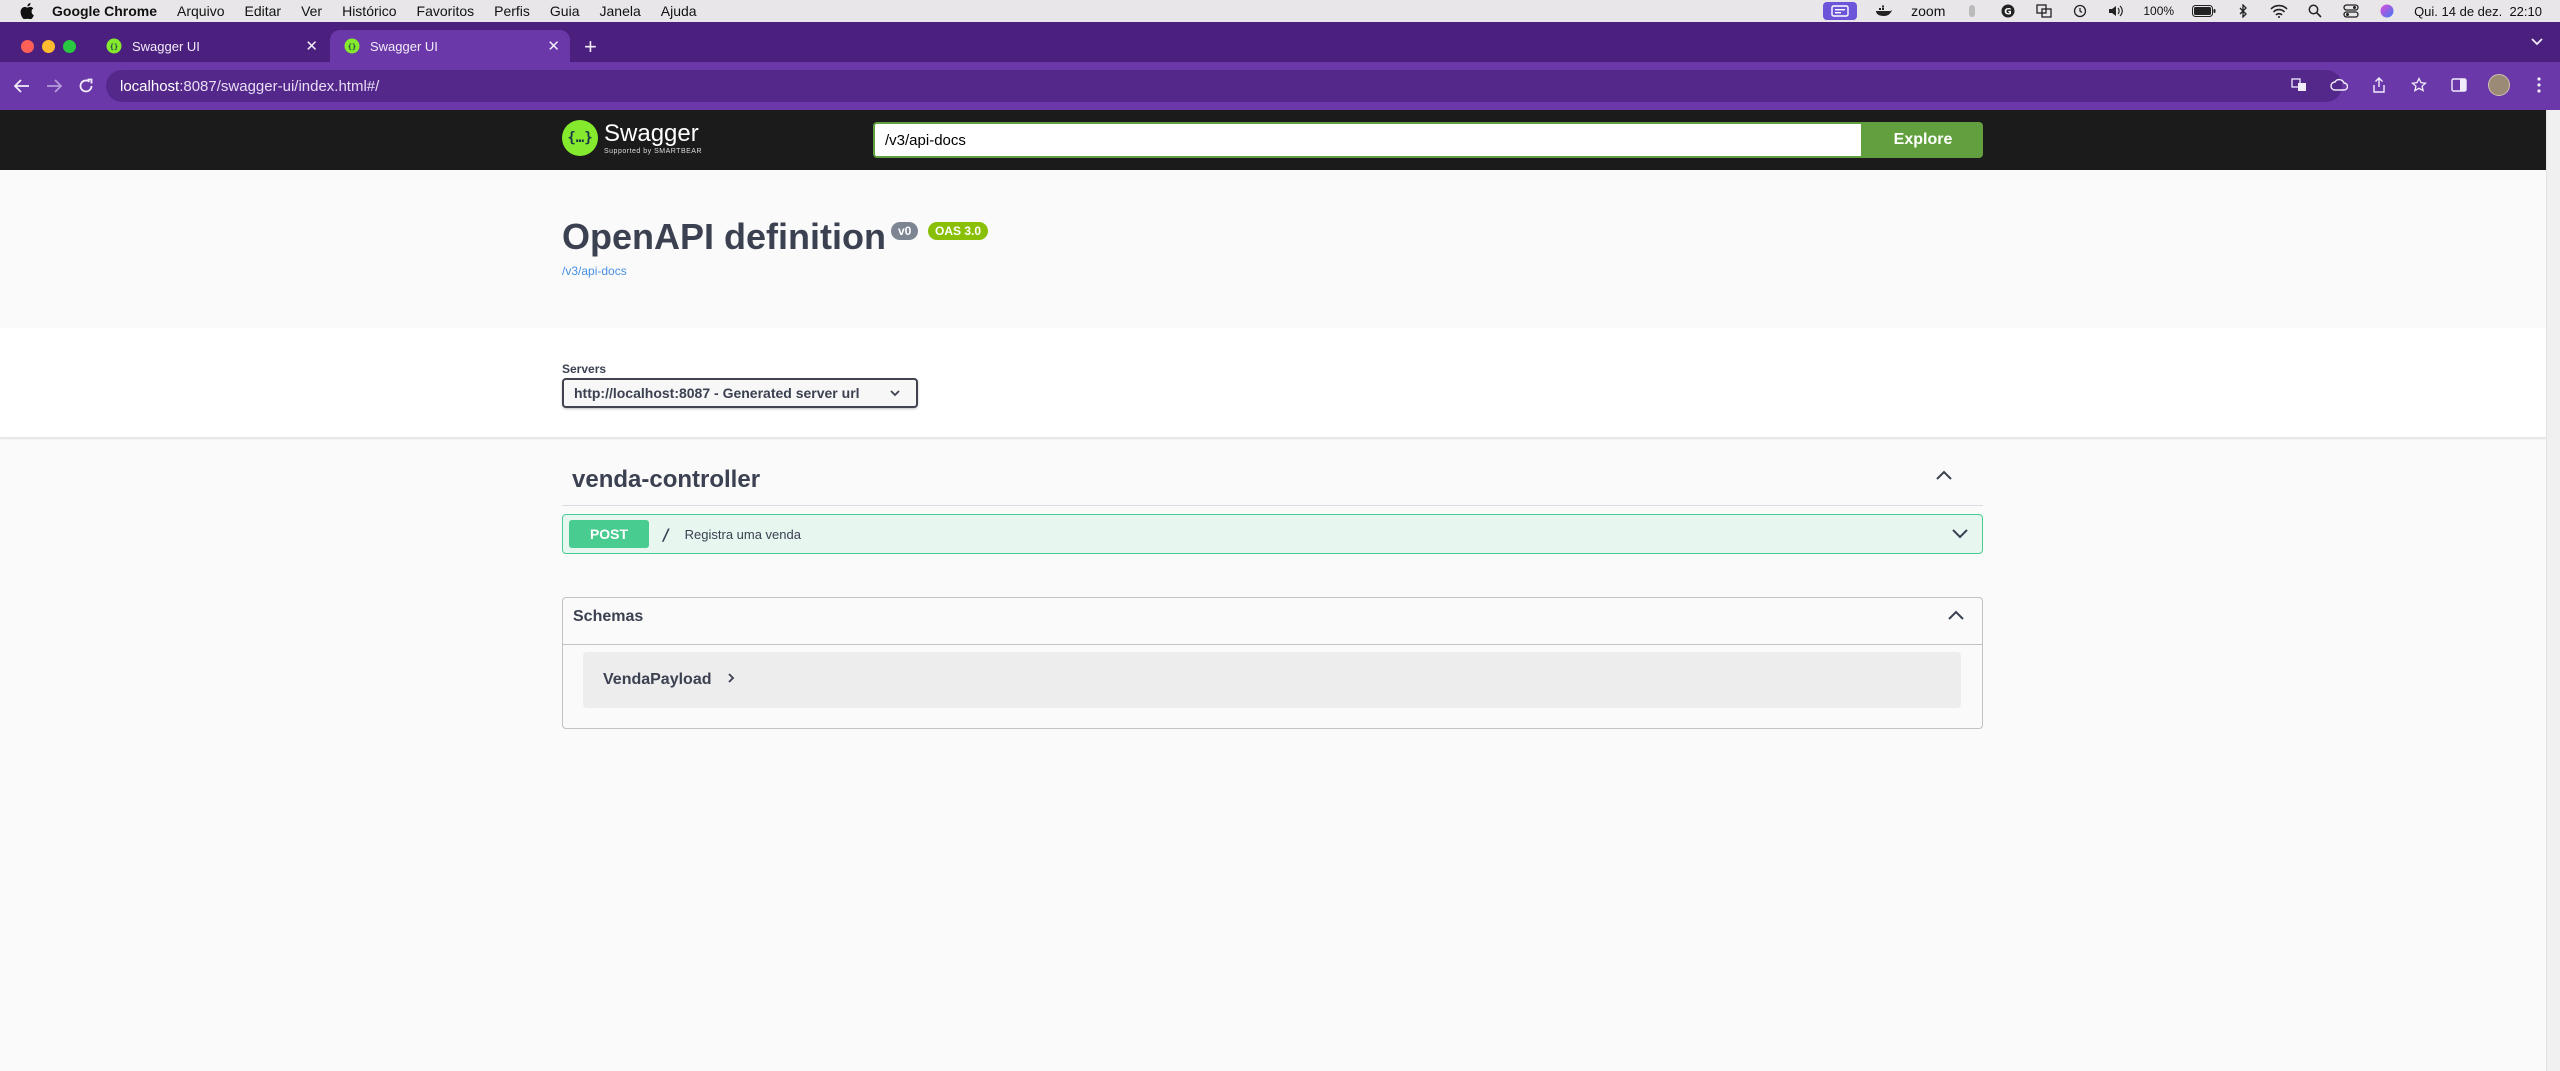  What do you see at coordinates (200, 11) in the screenshot?
I see `menu-arquivo: Arquivo` at bounding box center [200, 11].